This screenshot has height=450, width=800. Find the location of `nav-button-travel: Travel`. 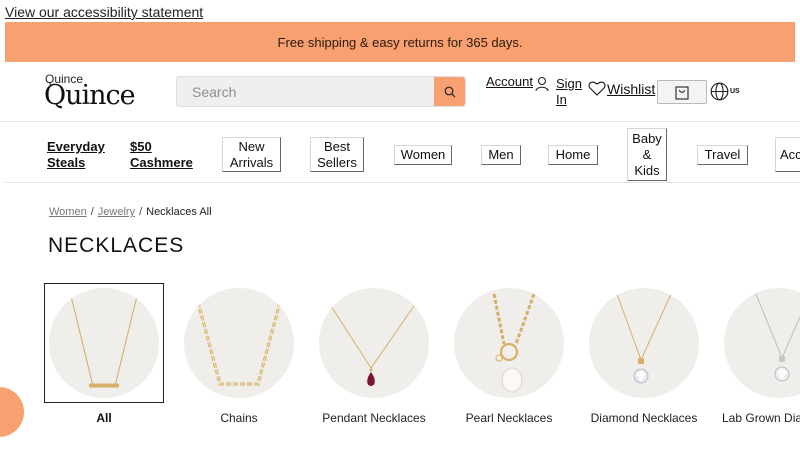

nav-button-travel: Travel is located at coordinates (722, 155).